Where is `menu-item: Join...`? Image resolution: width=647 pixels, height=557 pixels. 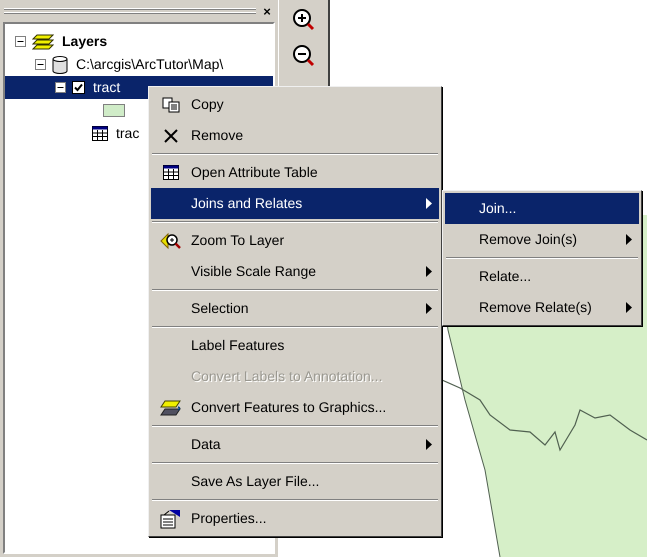 menu-item: Join... is located at coordinates (542, 208).